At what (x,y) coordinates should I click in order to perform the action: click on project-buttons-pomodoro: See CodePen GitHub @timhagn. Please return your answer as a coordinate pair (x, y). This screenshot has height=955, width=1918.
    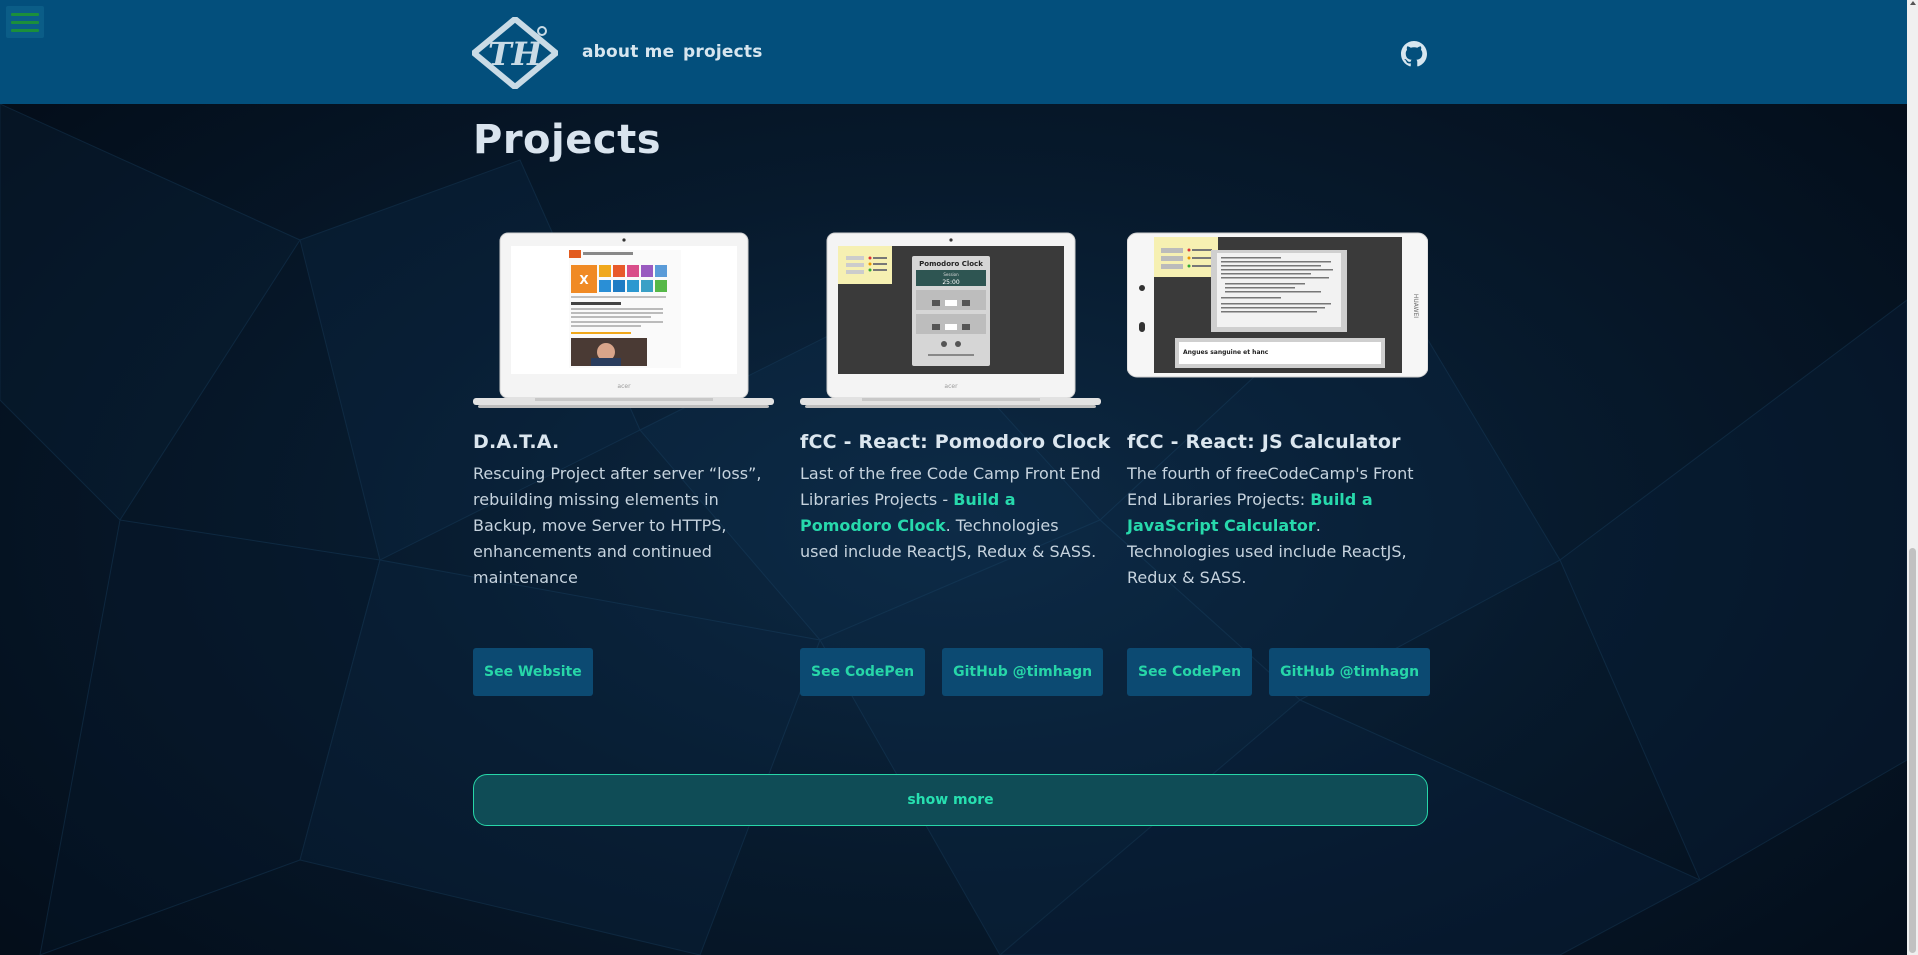
    Looking at the image, I should click on (952, 672).